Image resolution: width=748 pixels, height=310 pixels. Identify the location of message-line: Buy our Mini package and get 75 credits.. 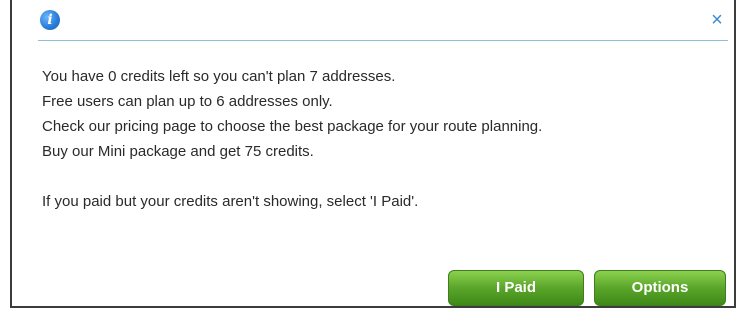
(178, 151).